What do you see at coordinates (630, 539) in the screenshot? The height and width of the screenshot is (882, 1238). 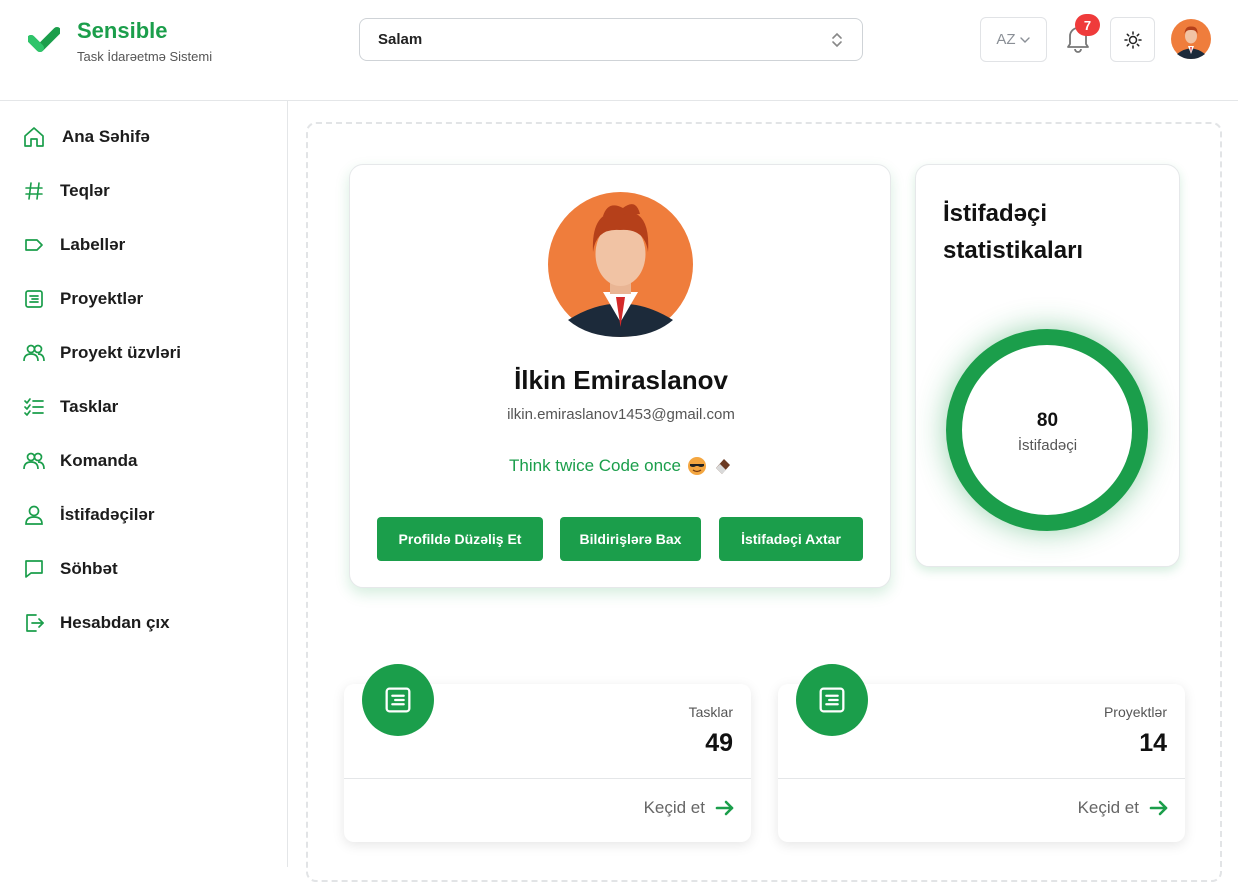 I see `view-notifications-button: Bildirişlərə Bax` at bounding box center [630, 539].